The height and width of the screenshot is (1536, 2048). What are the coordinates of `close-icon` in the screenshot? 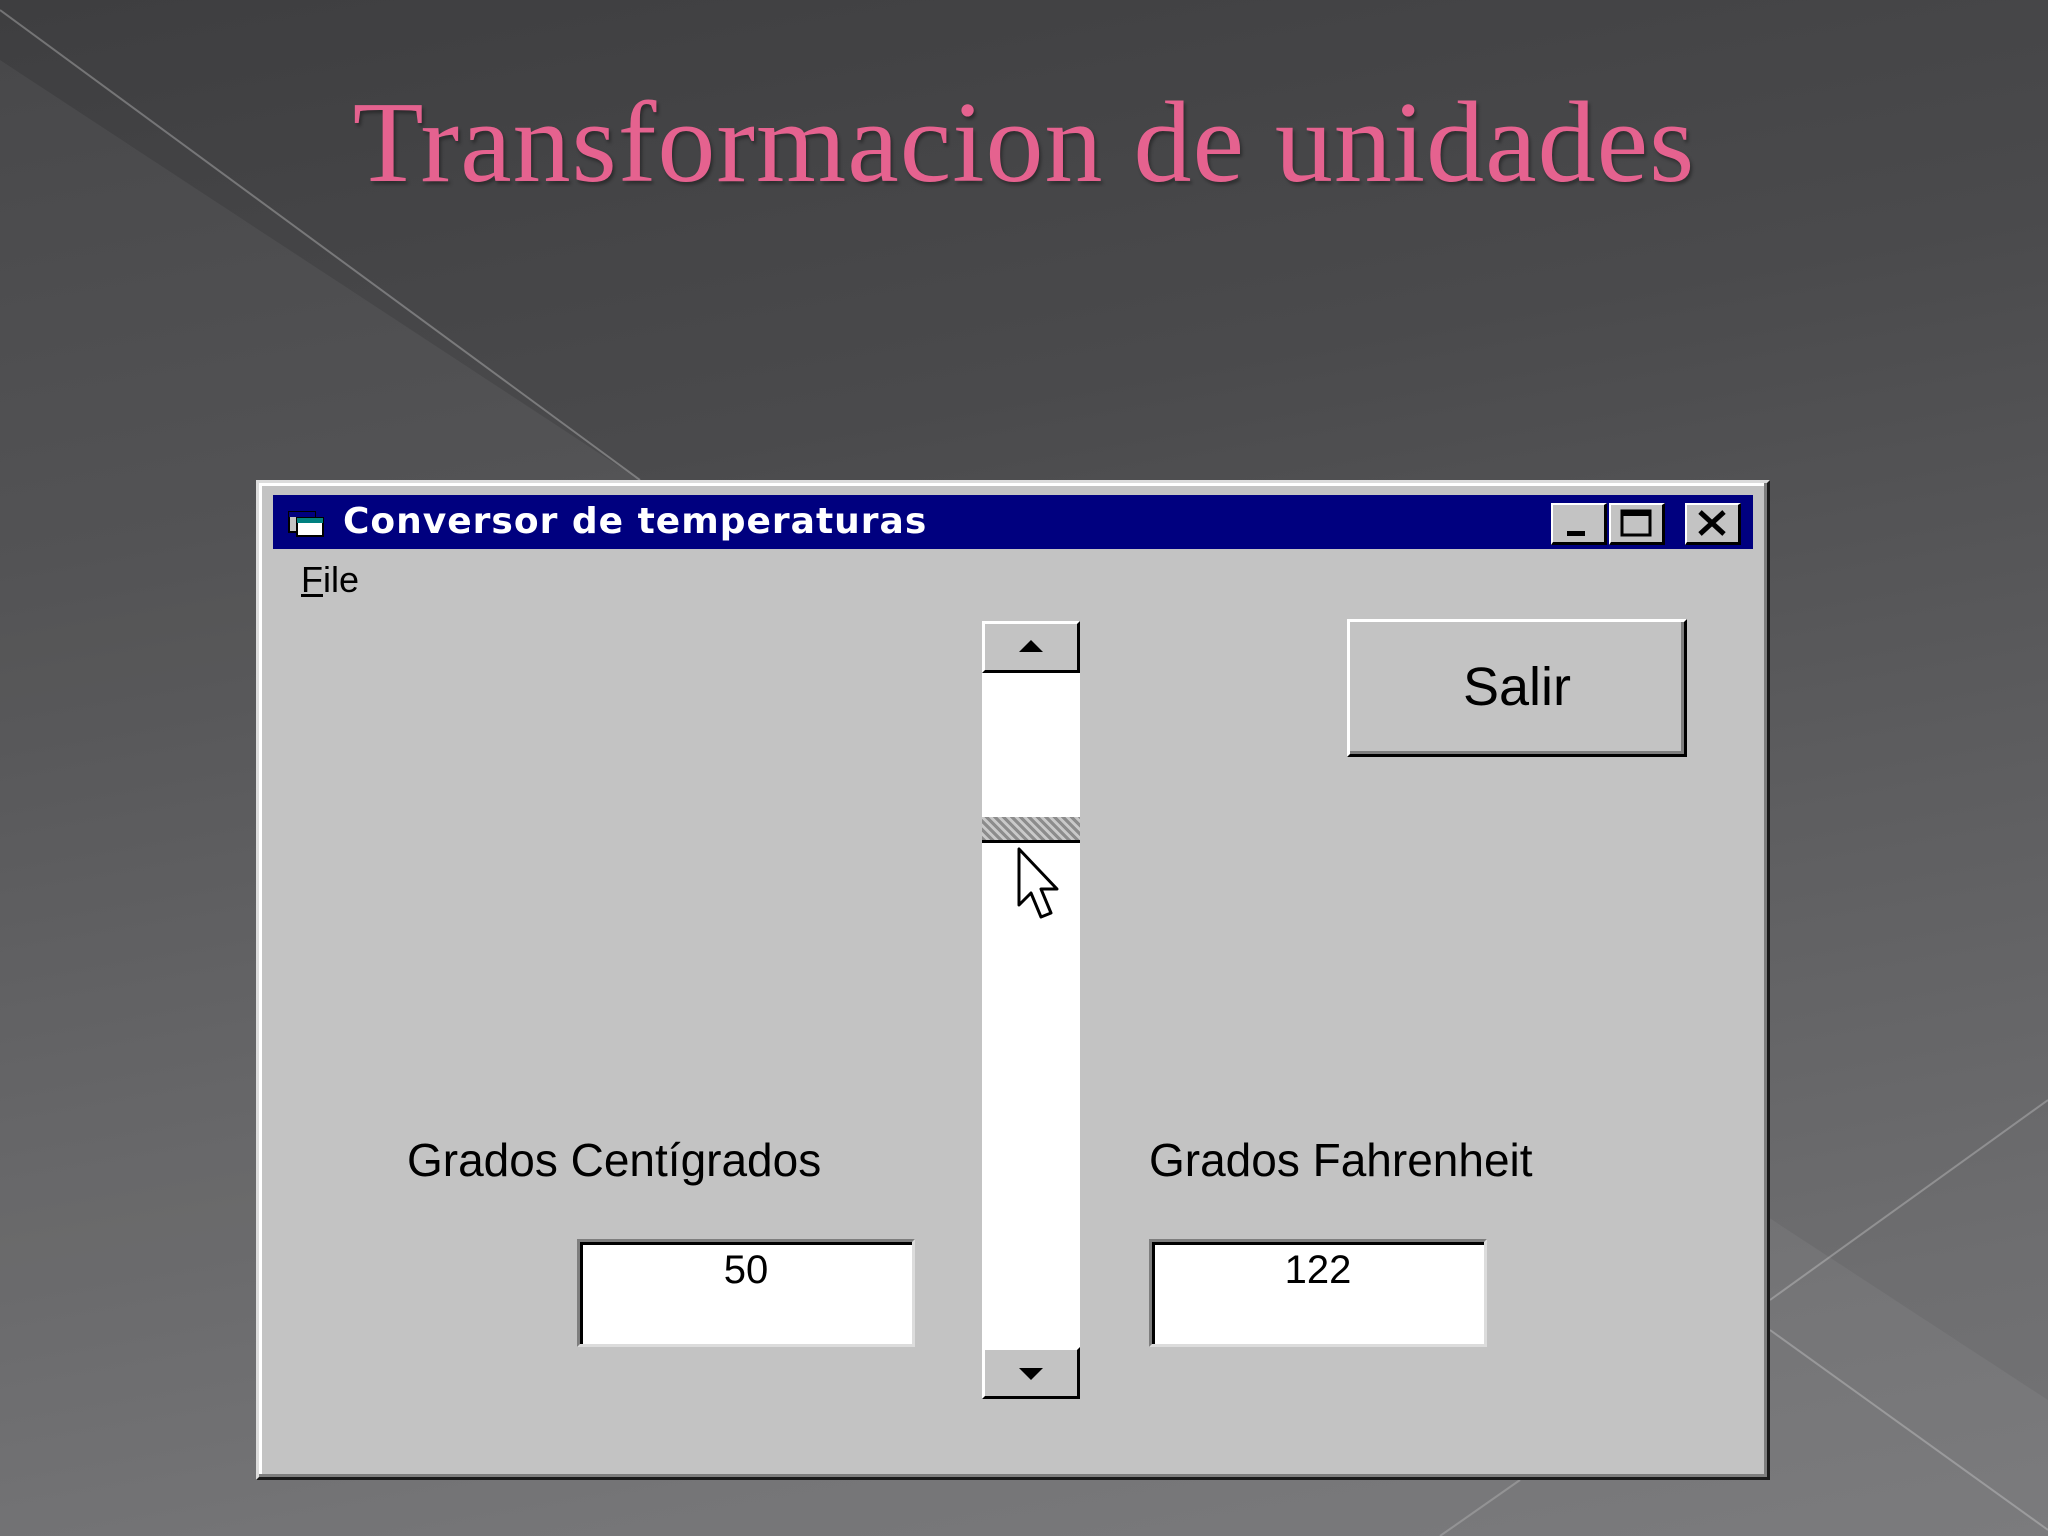 It's located at (1712, 523).